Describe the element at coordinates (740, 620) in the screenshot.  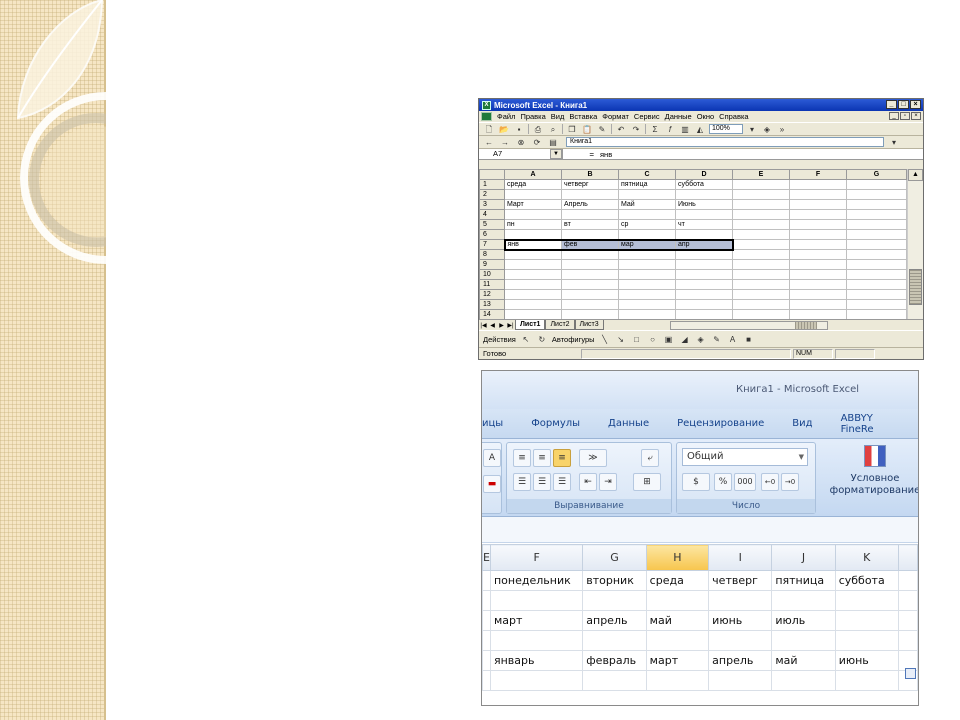
I see `cell: июнь` at that location.